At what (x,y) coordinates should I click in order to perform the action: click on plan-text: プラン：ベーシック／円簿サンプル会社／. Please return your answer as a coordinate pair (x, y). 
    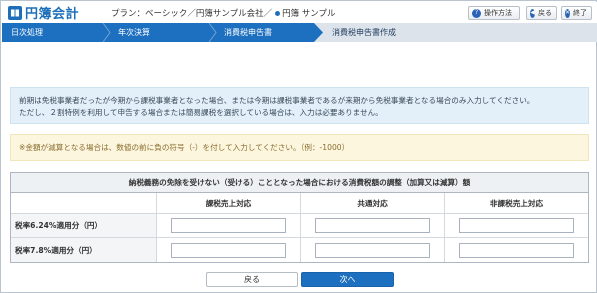
    Looking at the image, I should click on (192, 14).